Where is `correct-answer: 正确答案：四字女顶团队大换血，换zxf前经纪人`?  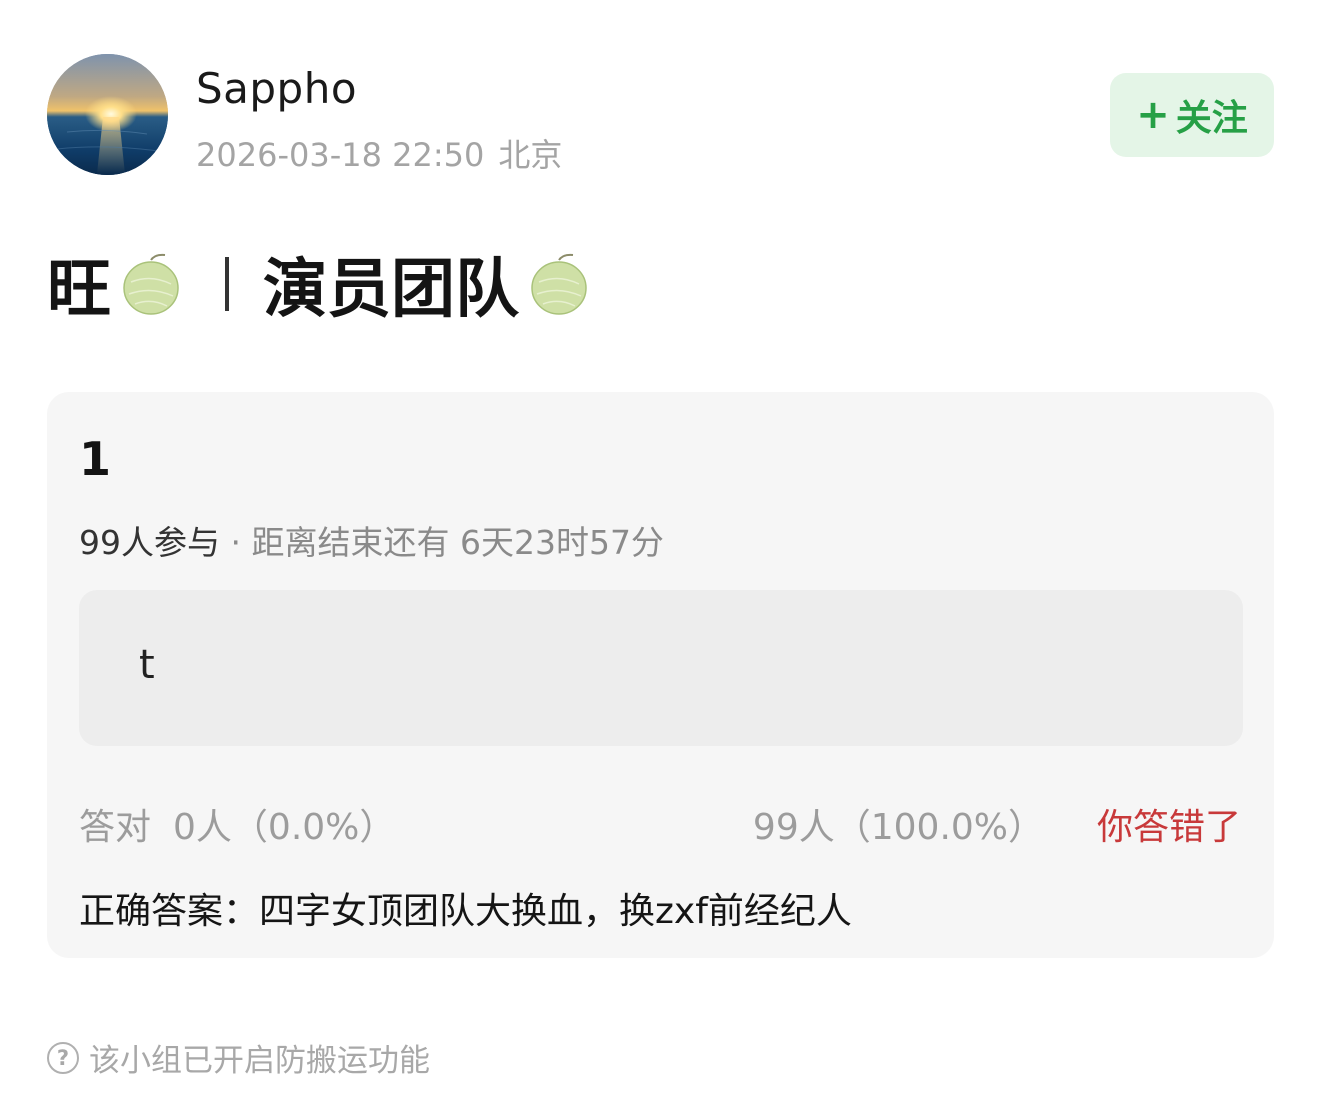 correct-answer: 正确答案：四字女顶团队大换血，换zxf前经纪人 is located at coordinates (465, 911).